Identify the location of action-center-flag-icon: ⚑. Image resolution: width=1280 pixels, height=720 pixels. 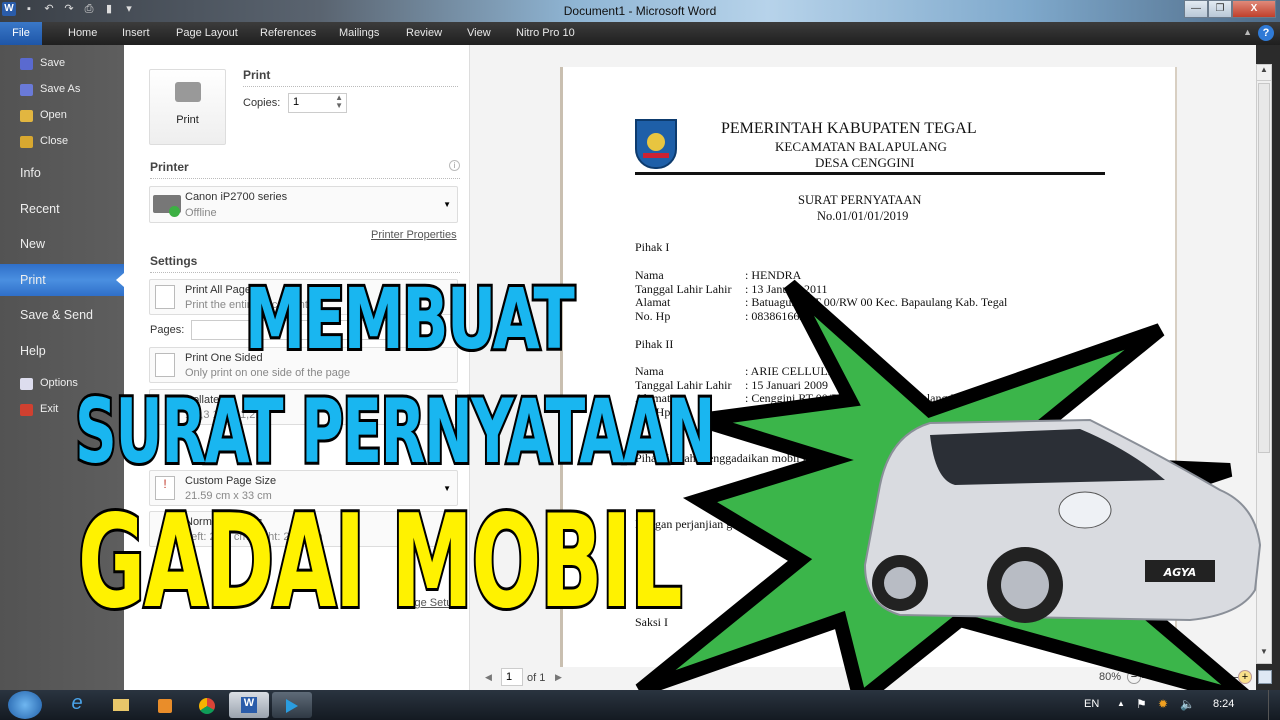
(1141, 704).